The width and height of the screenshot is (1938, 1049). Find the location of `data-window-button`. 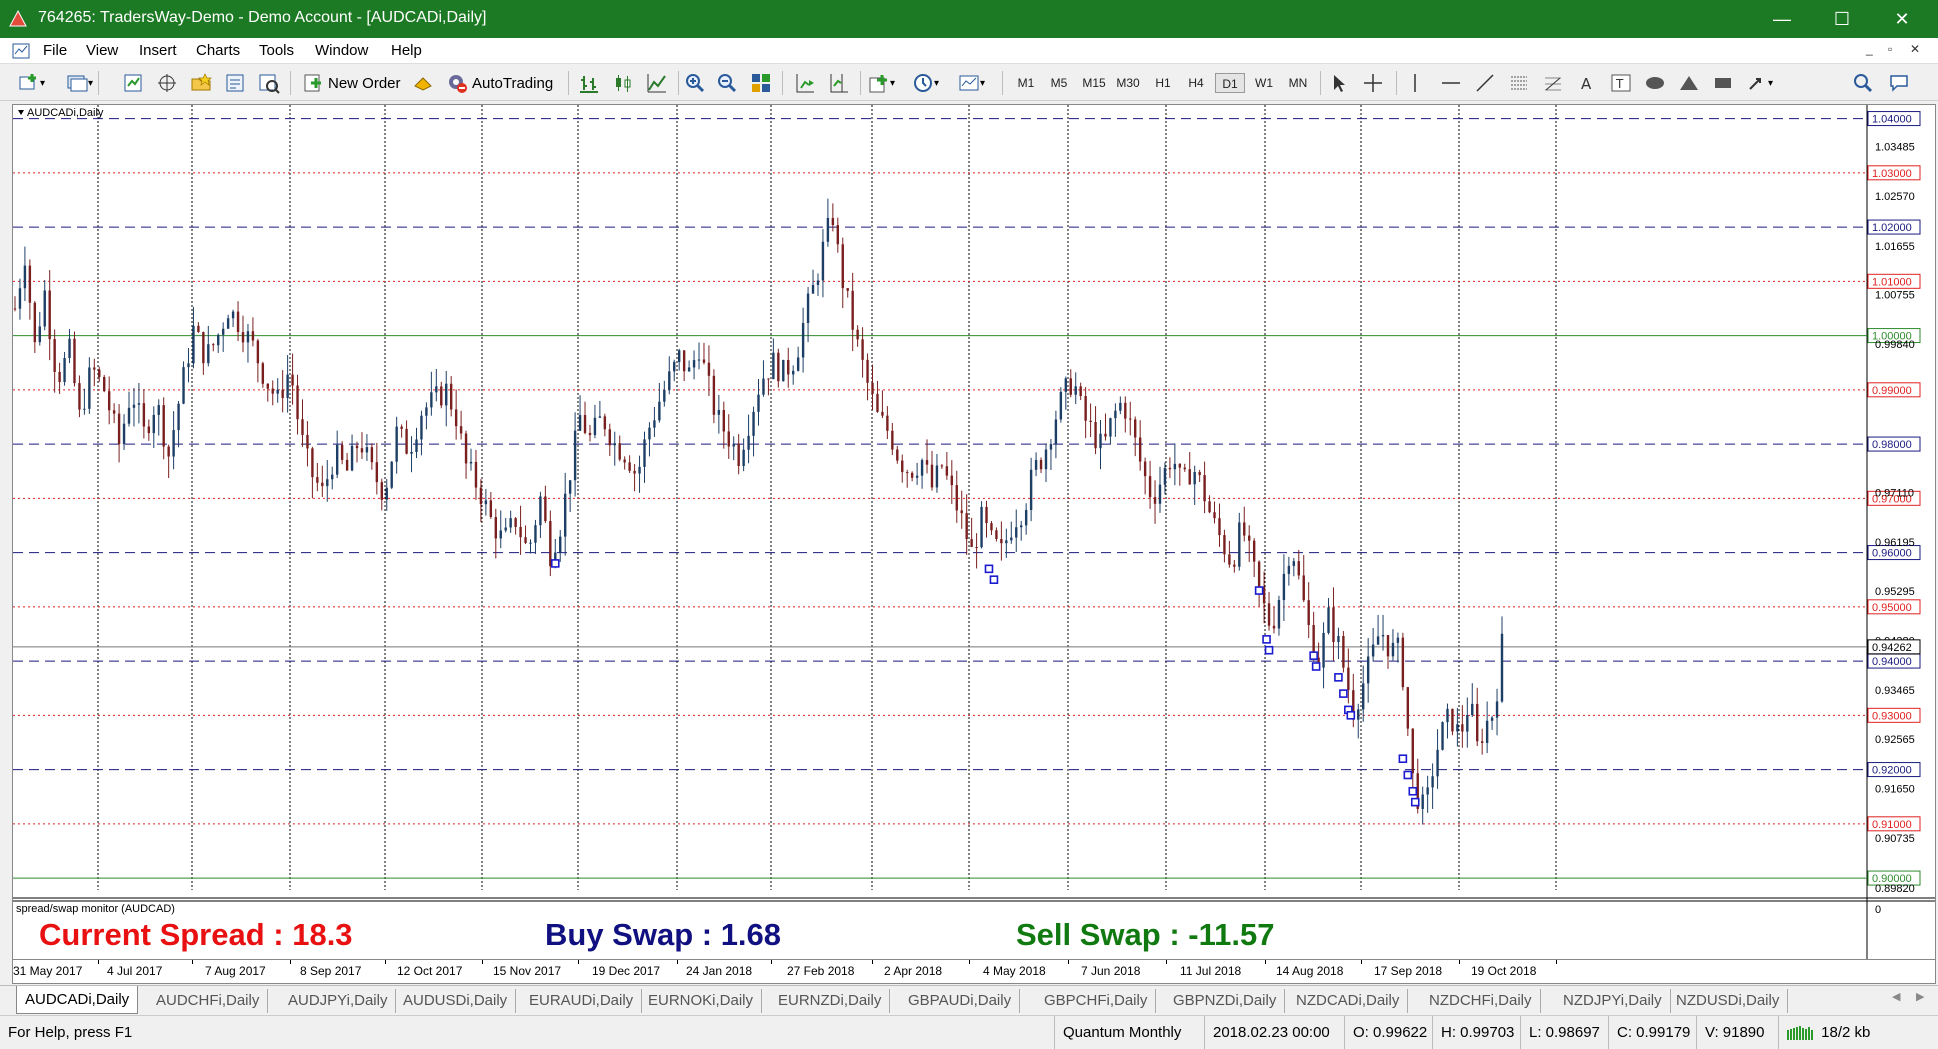

data-window-button is located at coordinates (167, 83).